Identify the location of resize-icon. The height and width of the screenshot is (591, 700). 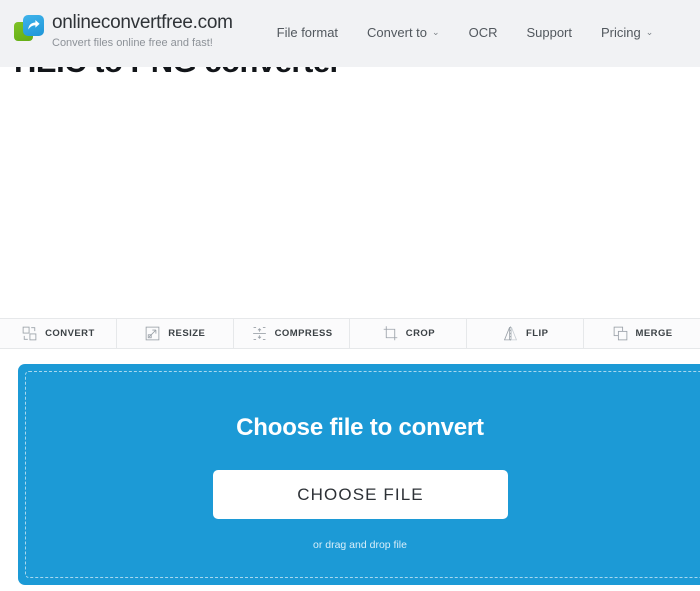
(152, 333).